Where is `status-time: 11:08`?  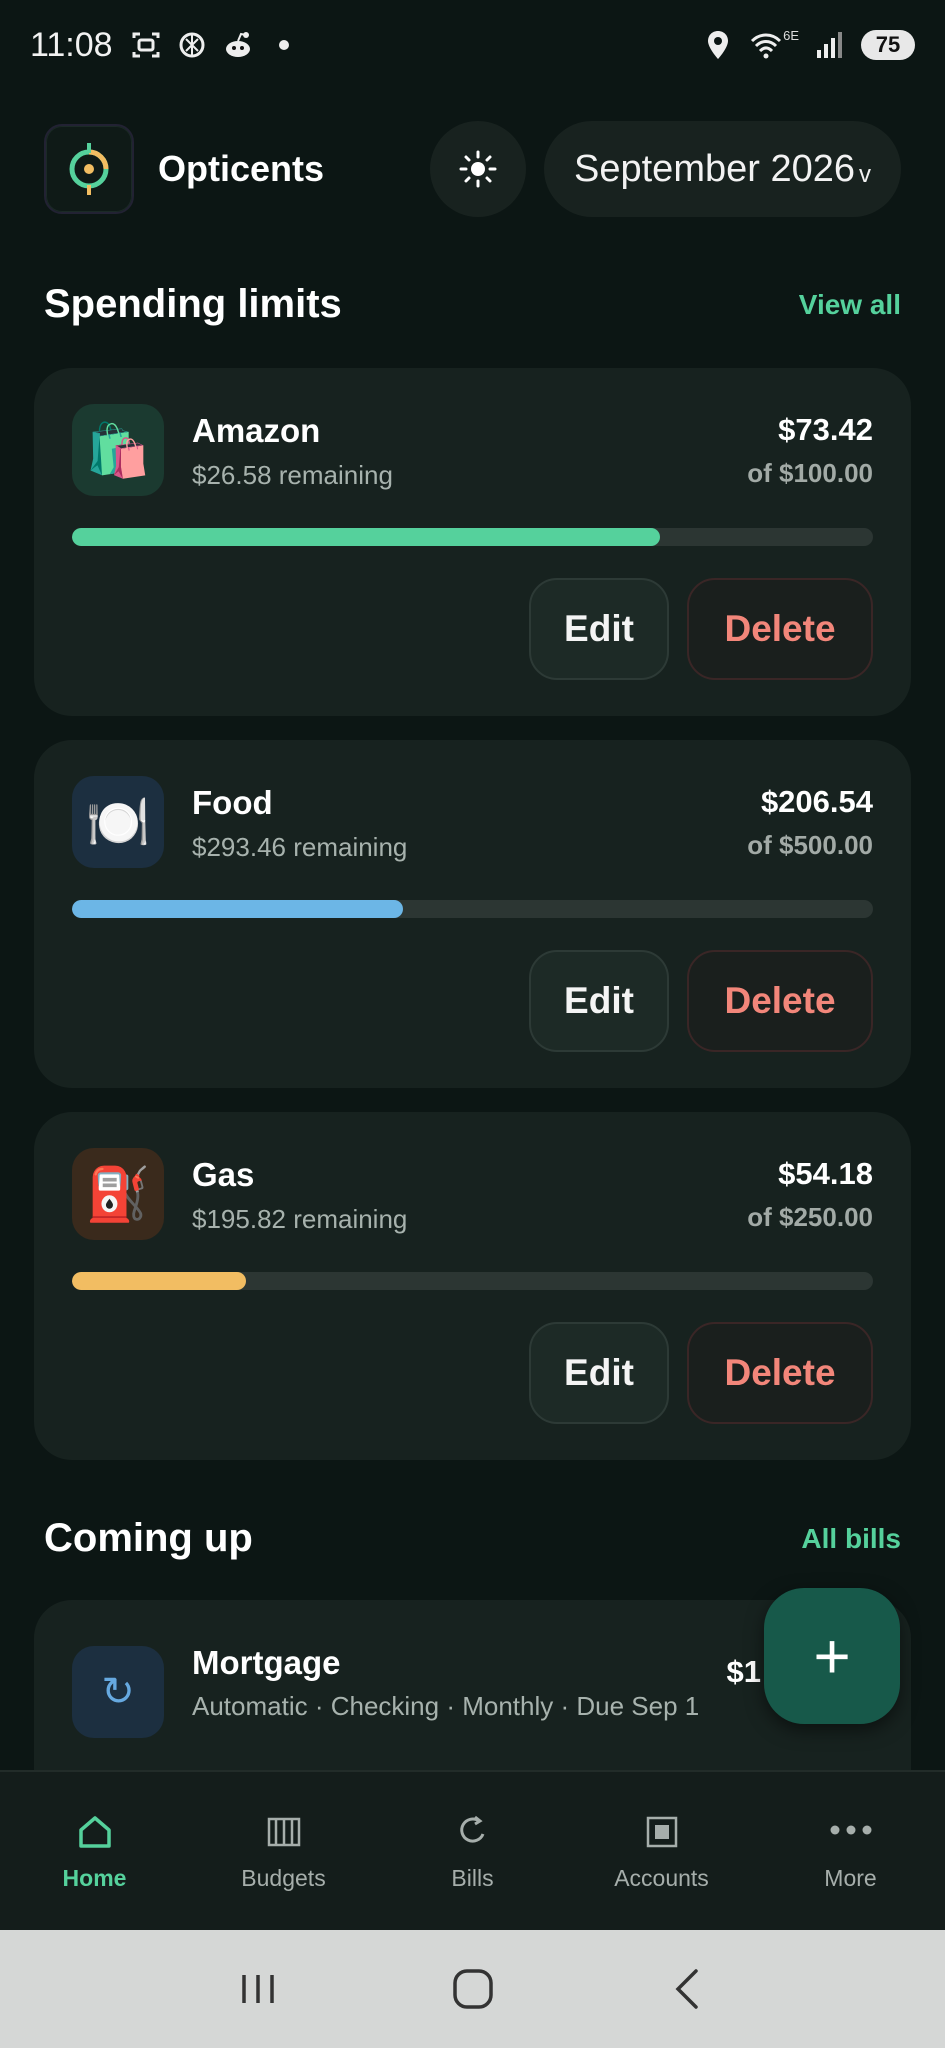 status-time: 11:08 is located at coordinates (71, 44).